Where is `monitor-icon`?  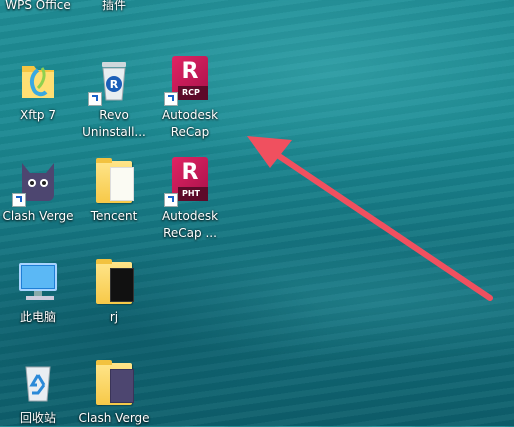
monitor-icon is located at coordinates (38, 282).